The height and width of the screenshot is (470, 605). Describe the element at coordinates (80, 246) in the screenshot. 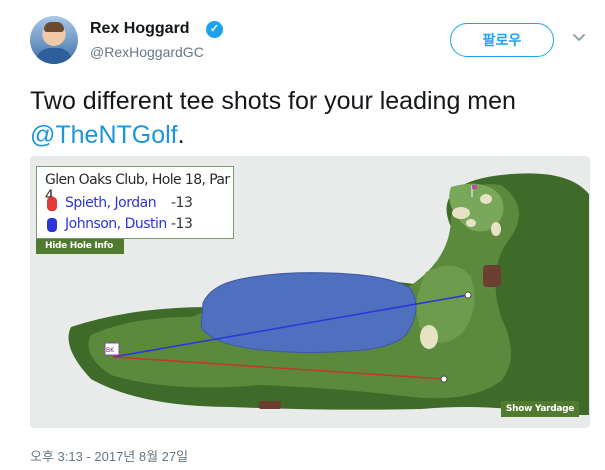

I see `hide-hole-info-button: Hide Hole Info` at that location.